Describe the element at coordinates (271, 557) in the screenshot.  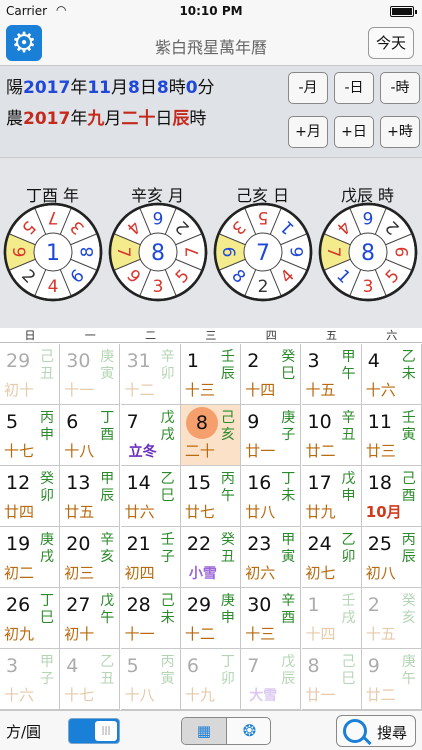
I see `calendar-day: 23 甲寅 初六` at that location.